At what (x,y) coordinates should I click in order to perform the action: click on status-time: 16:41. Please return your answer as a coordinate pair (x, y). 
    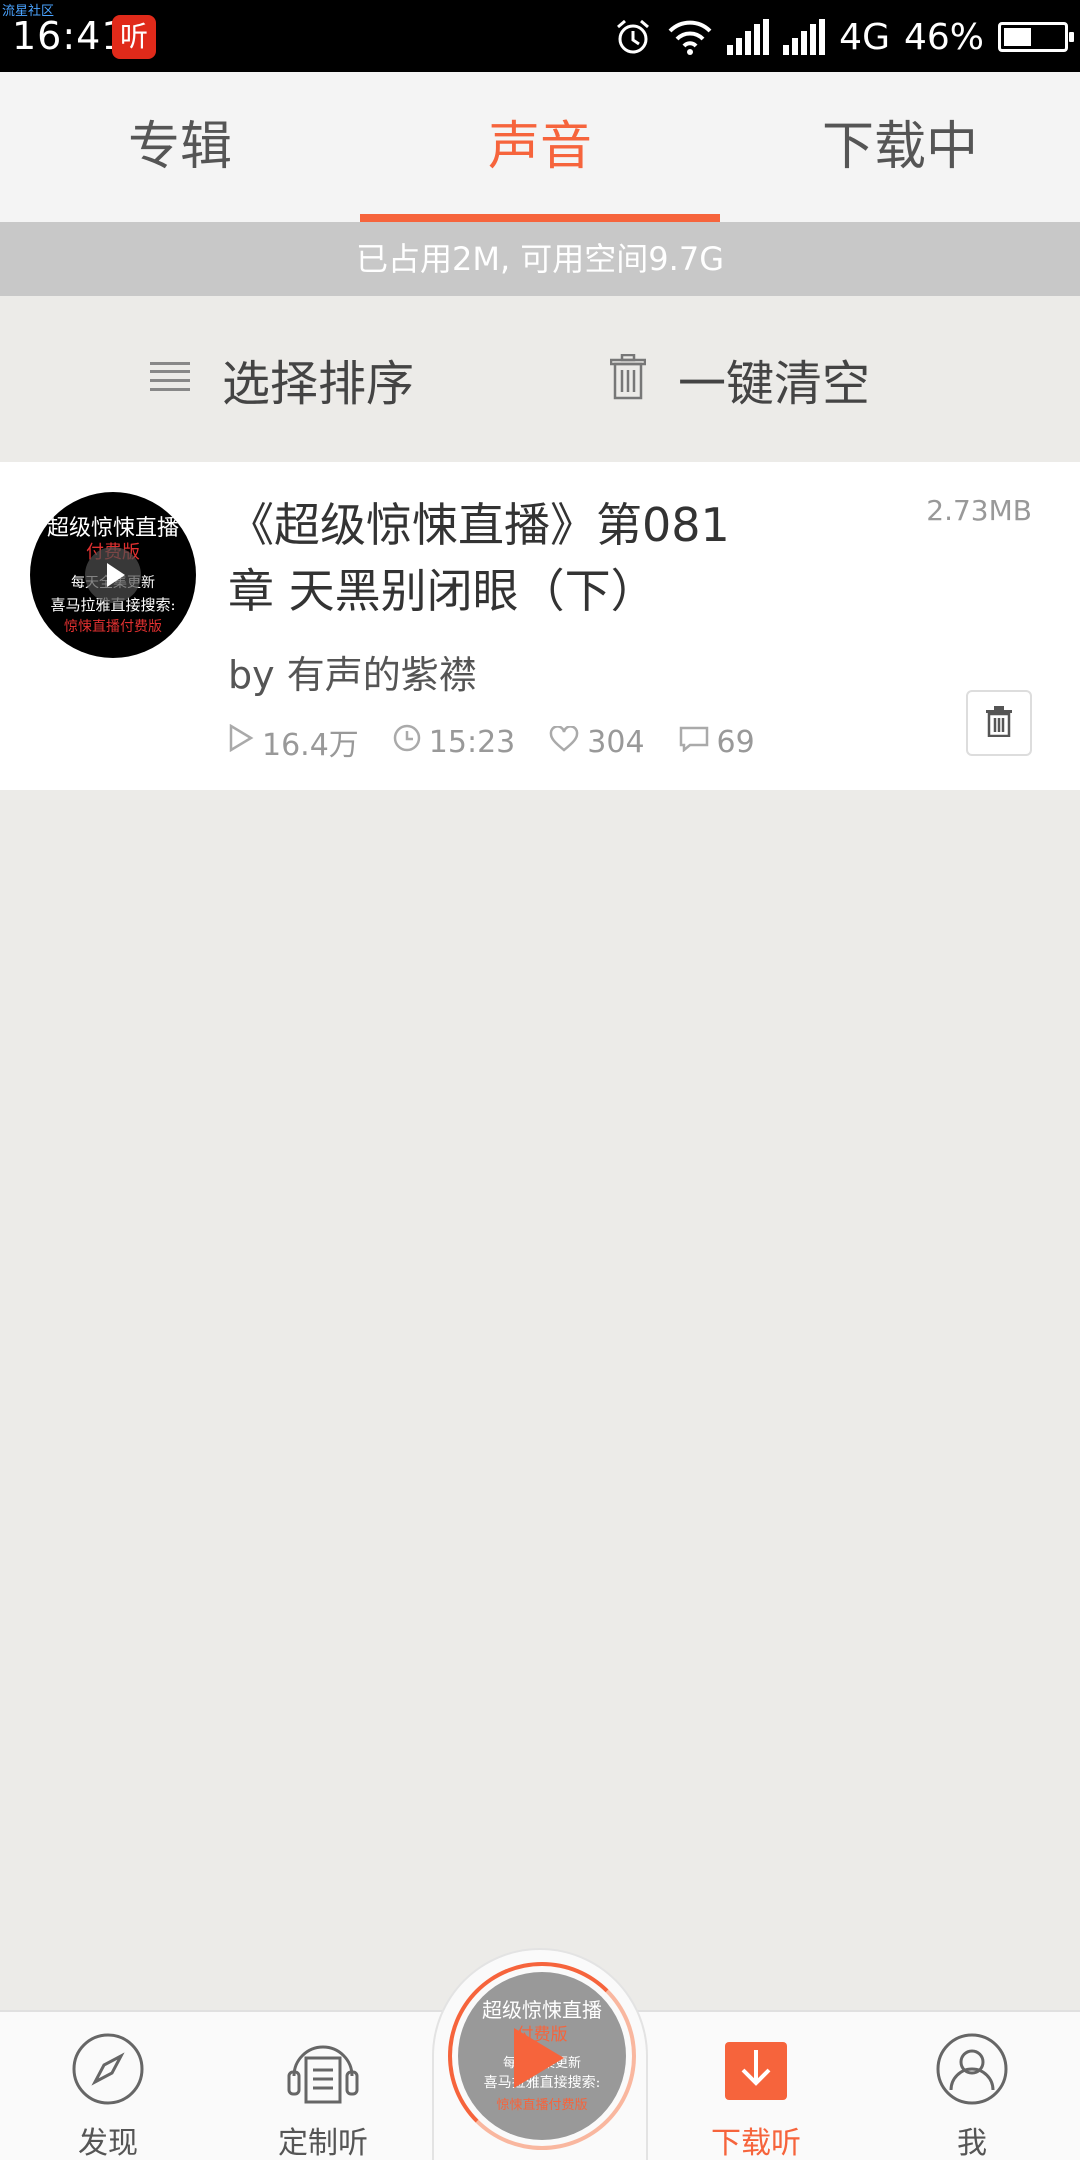
    Looking at the image, I should click on (69, 36).